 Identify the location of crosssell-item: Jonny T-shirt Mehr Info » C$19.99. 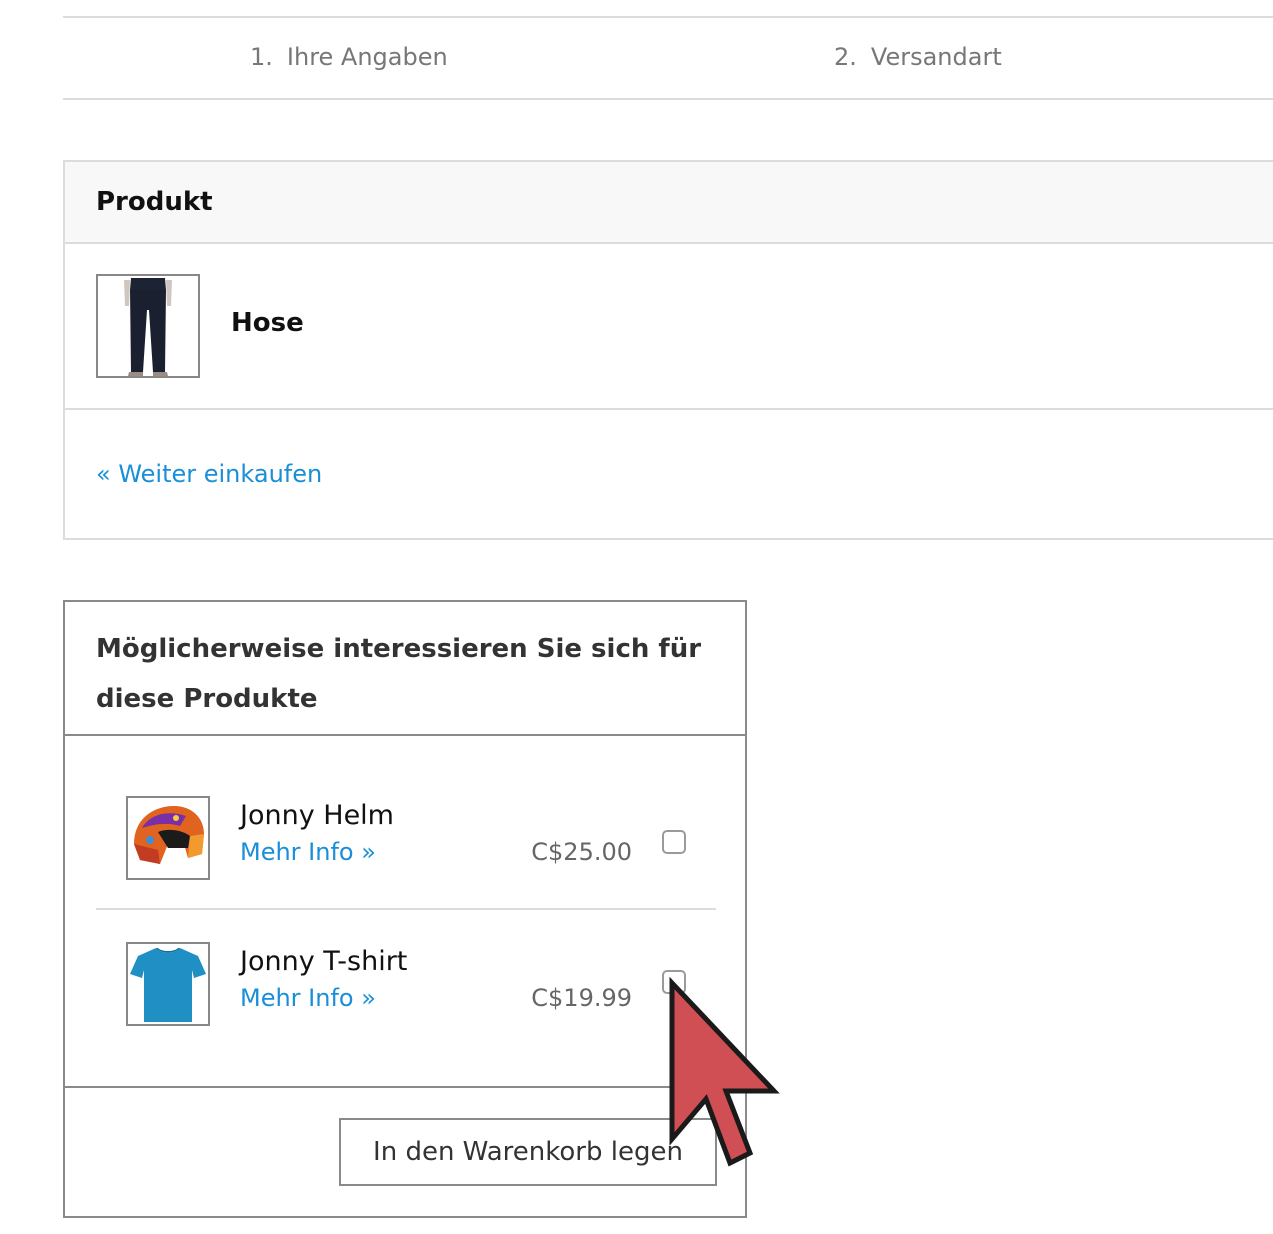
(406, 983).